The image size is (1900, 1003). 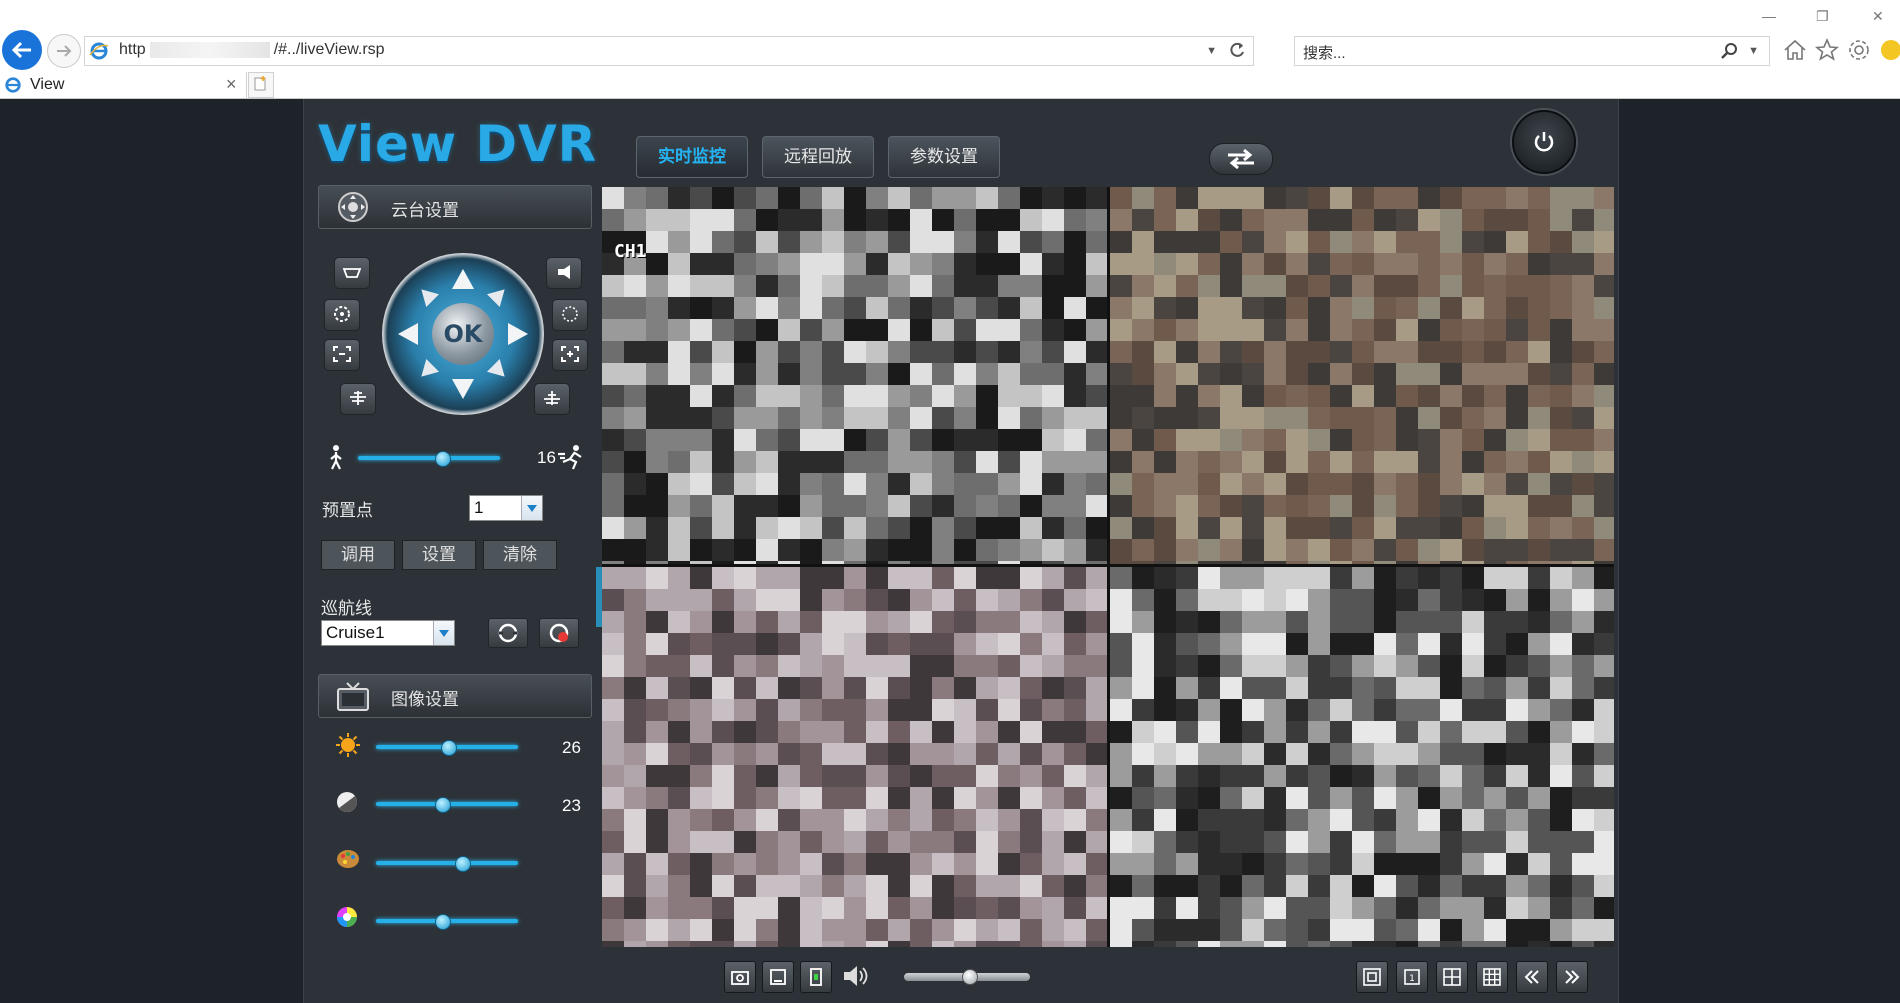 I want to click on search-box: 搜索... ▼, so click(x=1532, y=51).